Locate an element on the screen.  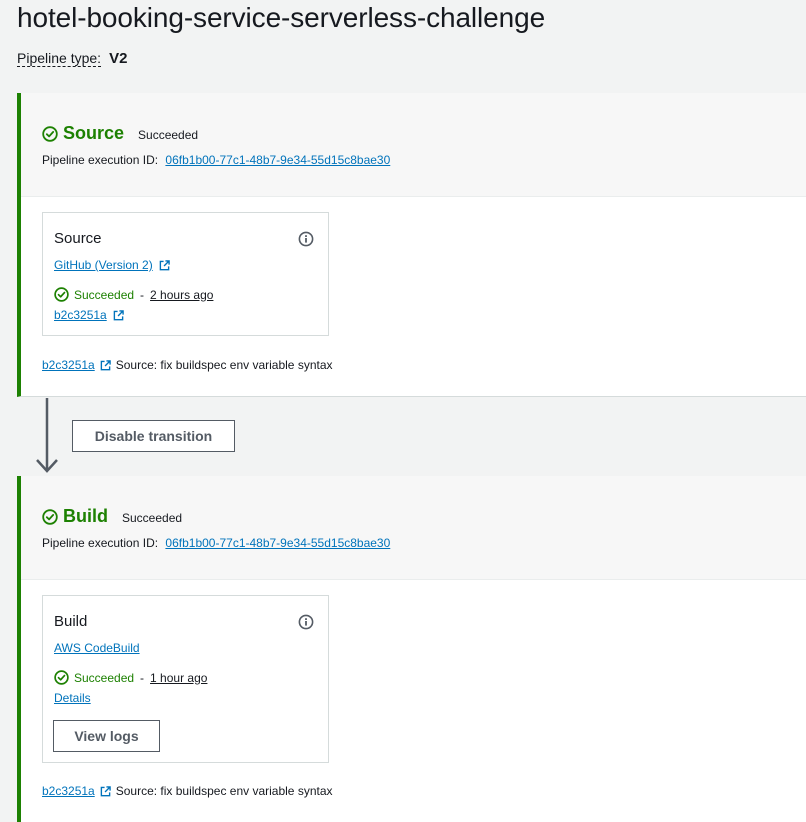
pipeline-type-label: Pipeline type: is located at coordinates (59, 58).